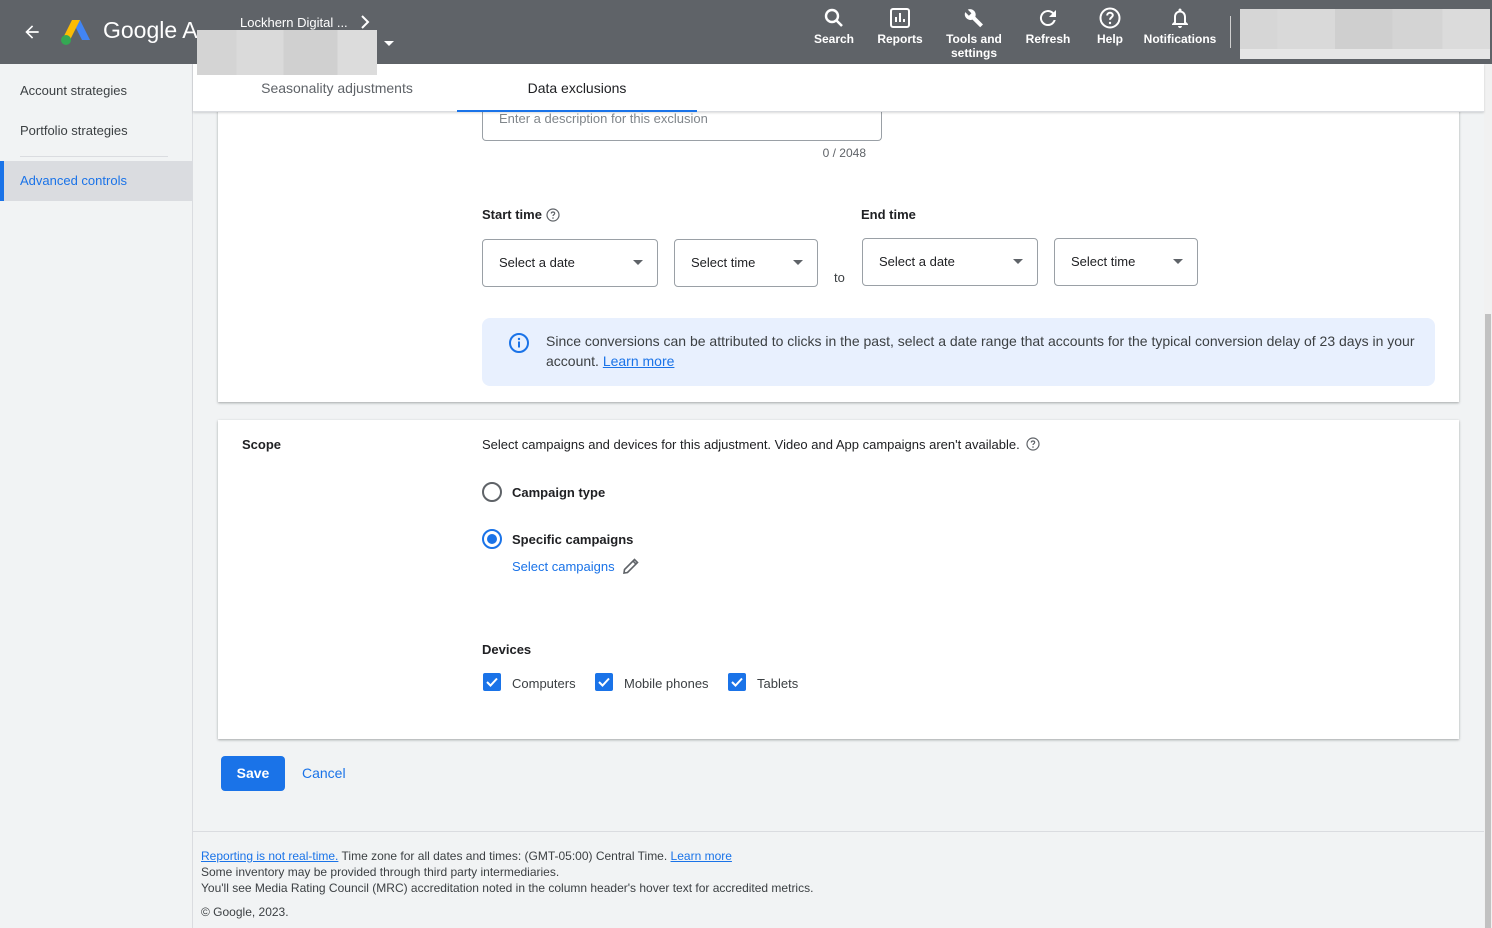 This screenshot has width=1492, height=928. I want to click on start-time-label: Start time, so click(512, 214).